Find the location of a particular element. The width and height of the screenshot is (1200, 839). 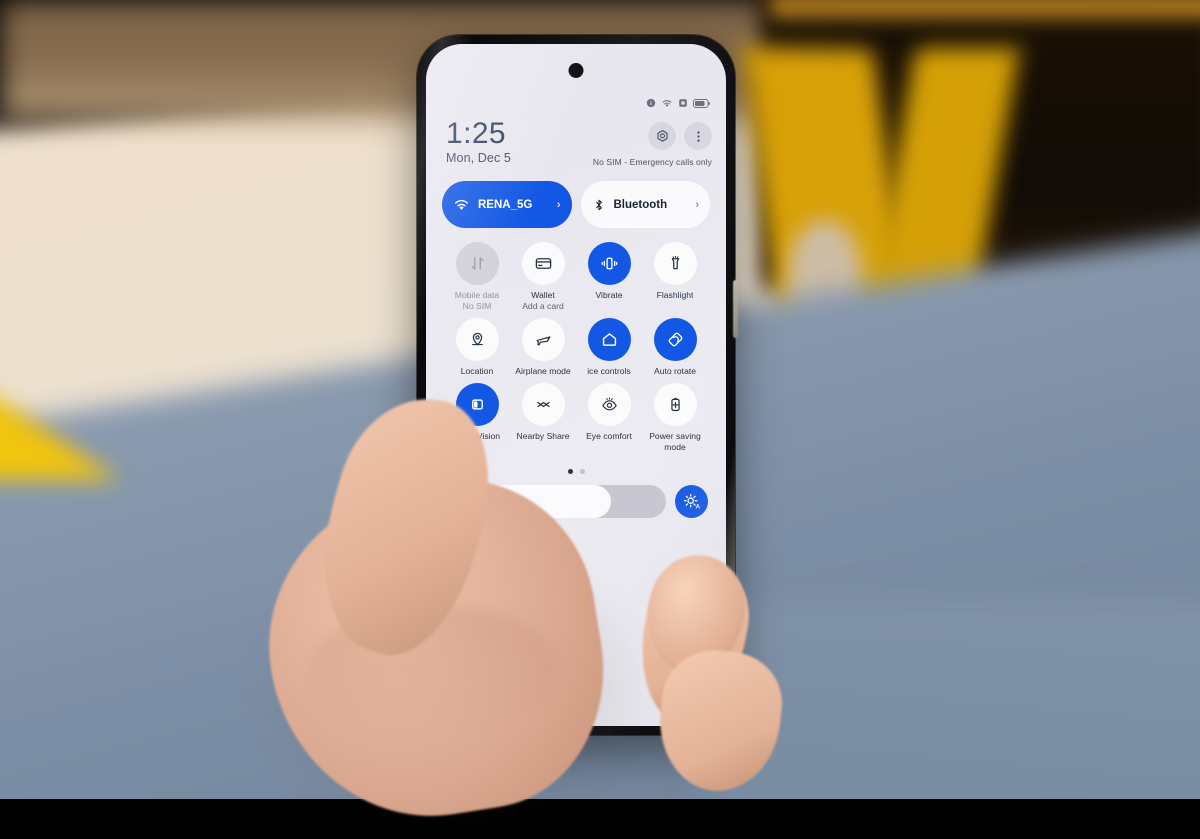

auto-brightness-button: A is located at coordinates (691, 501).